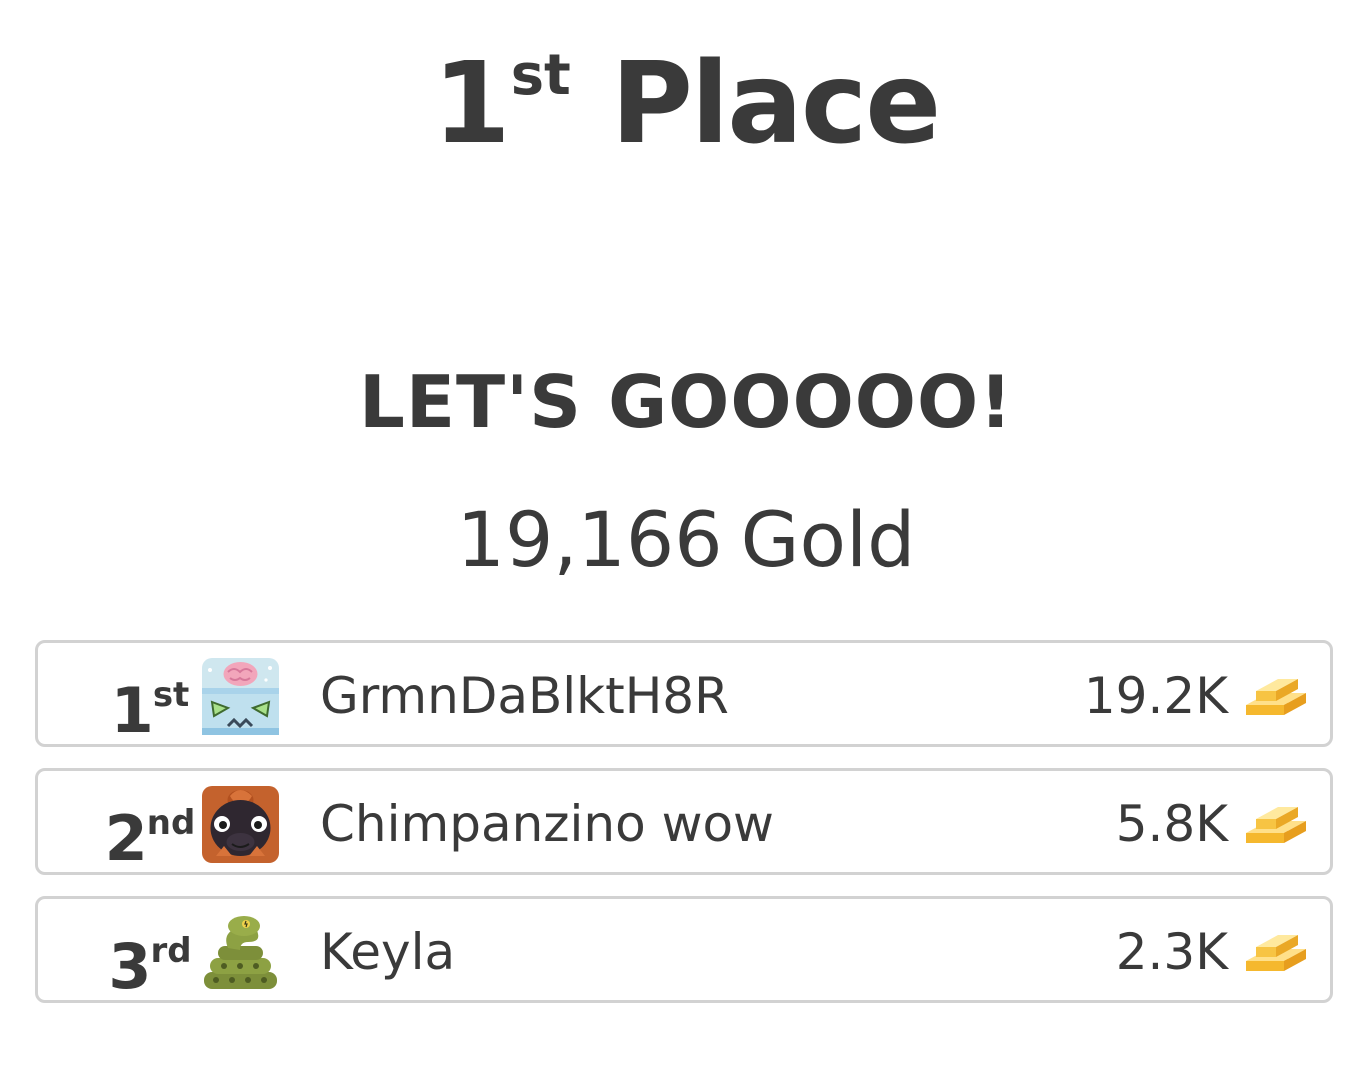 Image resolution: width=1372 pixels, height=1070 pixels. Describe the element at coordinates (1171, 952) in the screenshot. I see `player-gold-score: 2.3K` at that location.